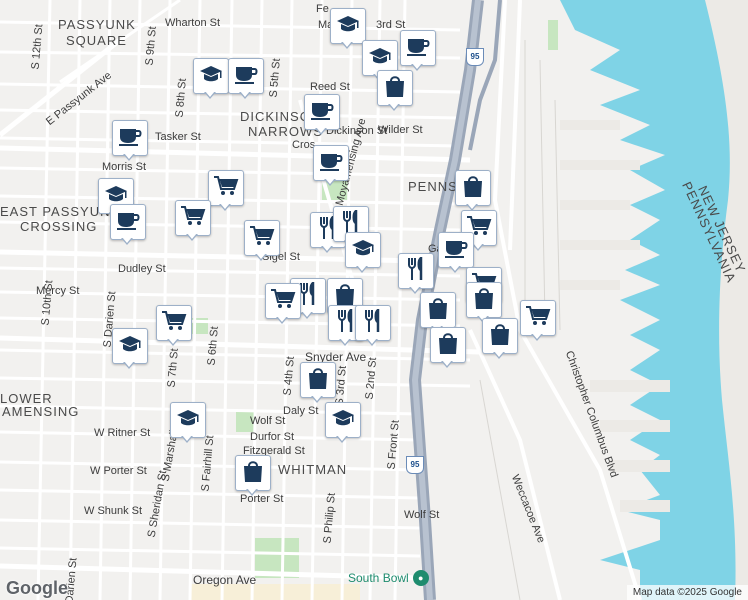 The image size is (748, 600). Describe the element at coordinates (37, 588) in the screenshot. I see `google-logo: Google` at that location.